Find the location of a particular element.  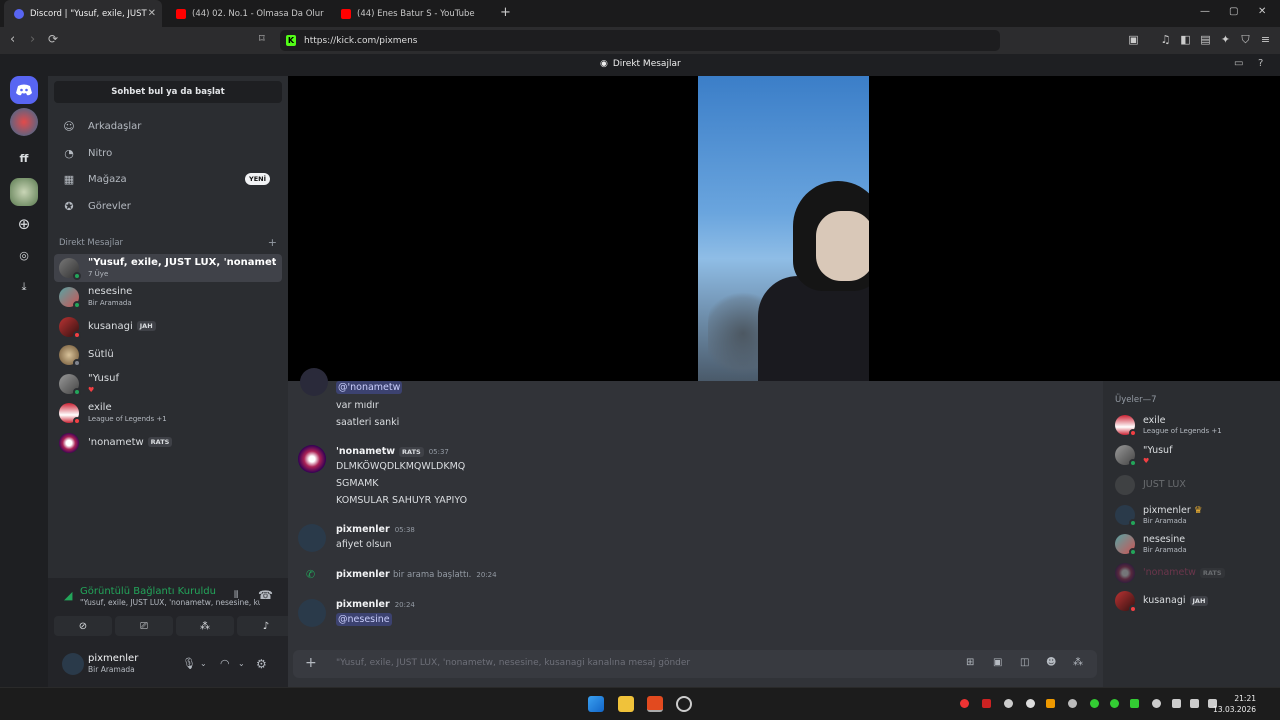

mention: @nesesine is located at coordinates (364, 619).